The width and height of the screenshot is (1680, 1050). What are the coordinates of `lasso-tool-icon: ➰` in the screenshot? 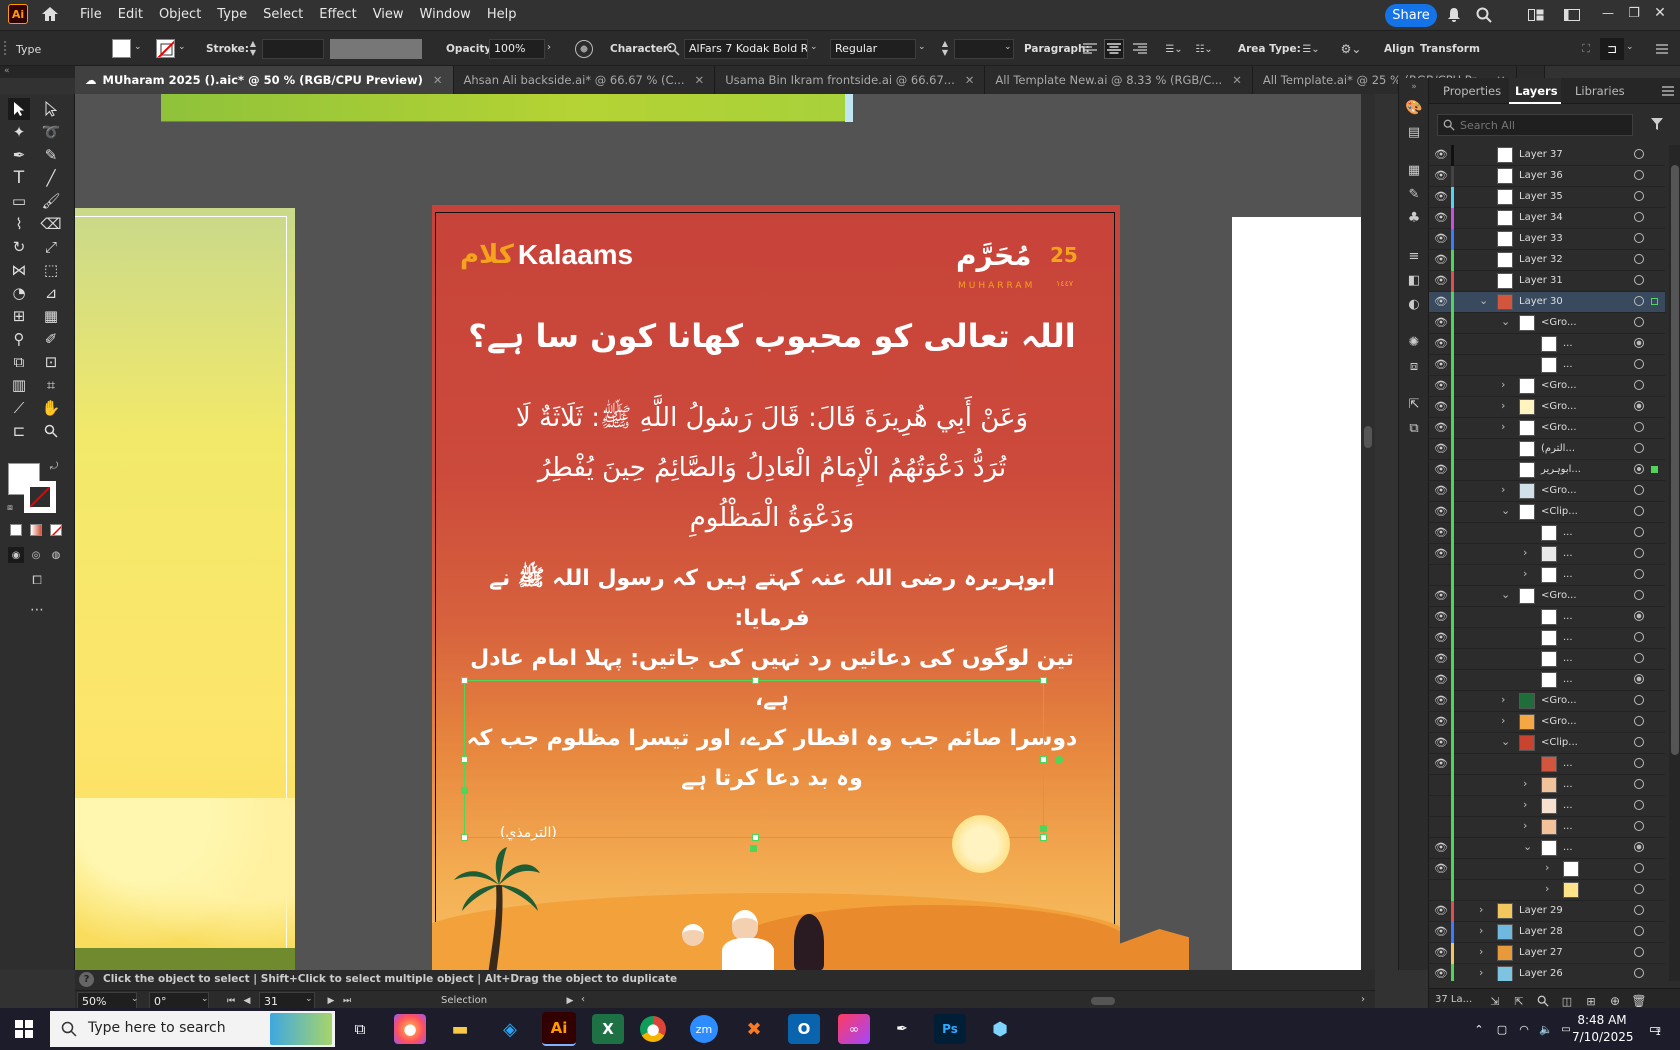 It's located at (51, 132).